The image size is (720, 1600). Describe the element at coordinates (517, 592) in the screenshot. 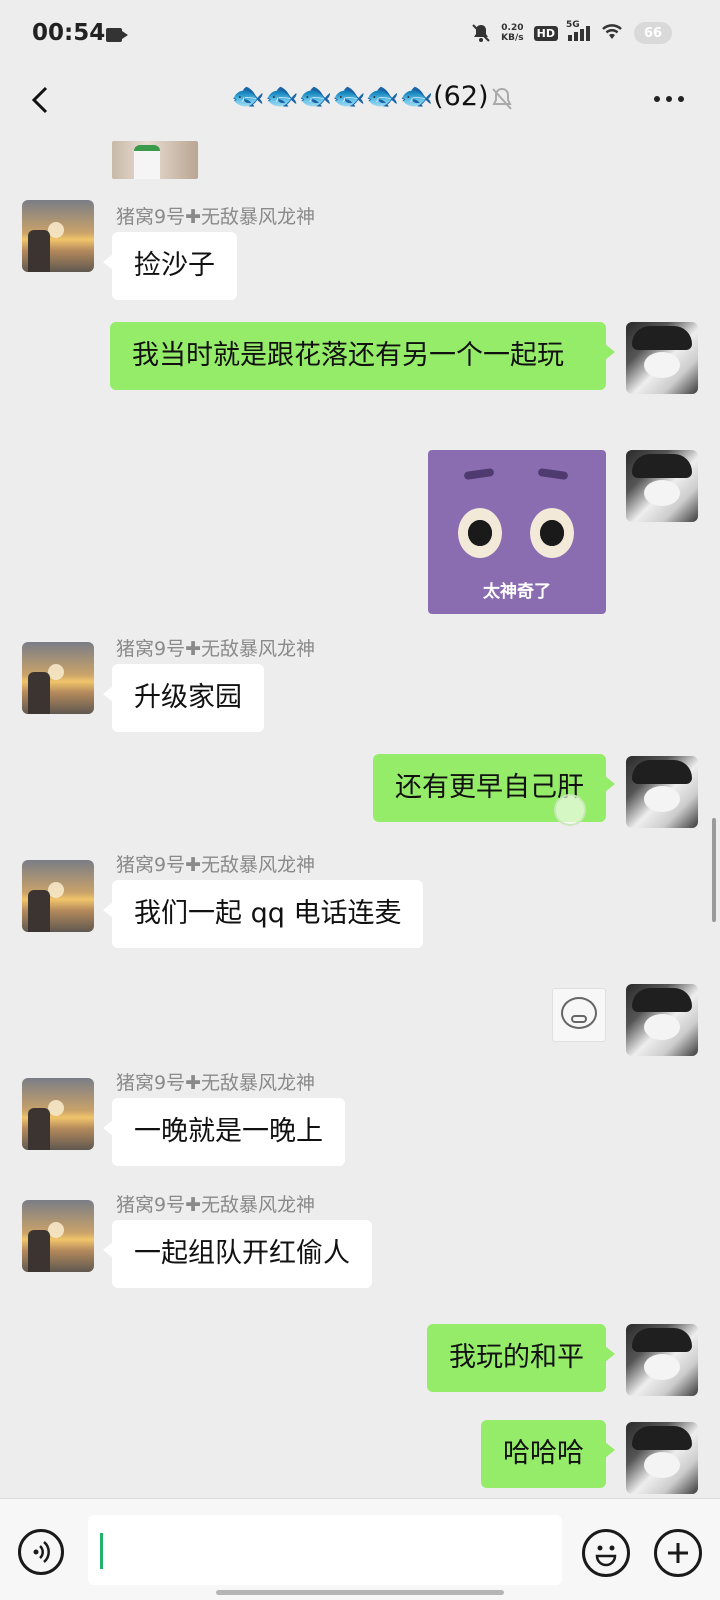

I see `sticker-caption: 太神奇了` at that location.